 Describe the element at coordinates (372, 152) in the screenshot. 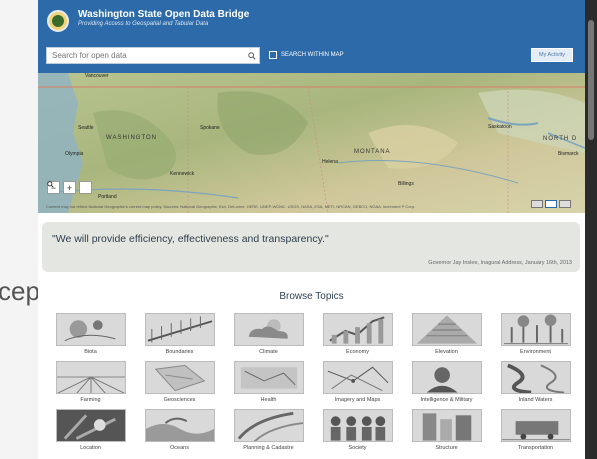

I see `map-label-montana: MONTANA` at that location.